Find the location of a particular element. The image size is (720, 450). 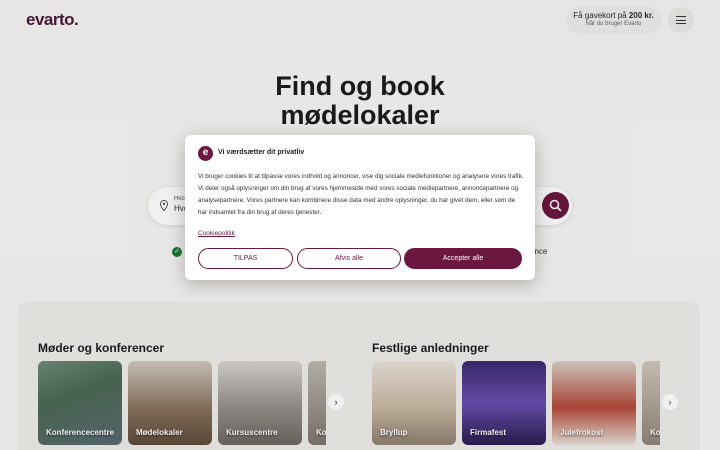

customize-button: TILPAS is located at coordinates (245, 258).